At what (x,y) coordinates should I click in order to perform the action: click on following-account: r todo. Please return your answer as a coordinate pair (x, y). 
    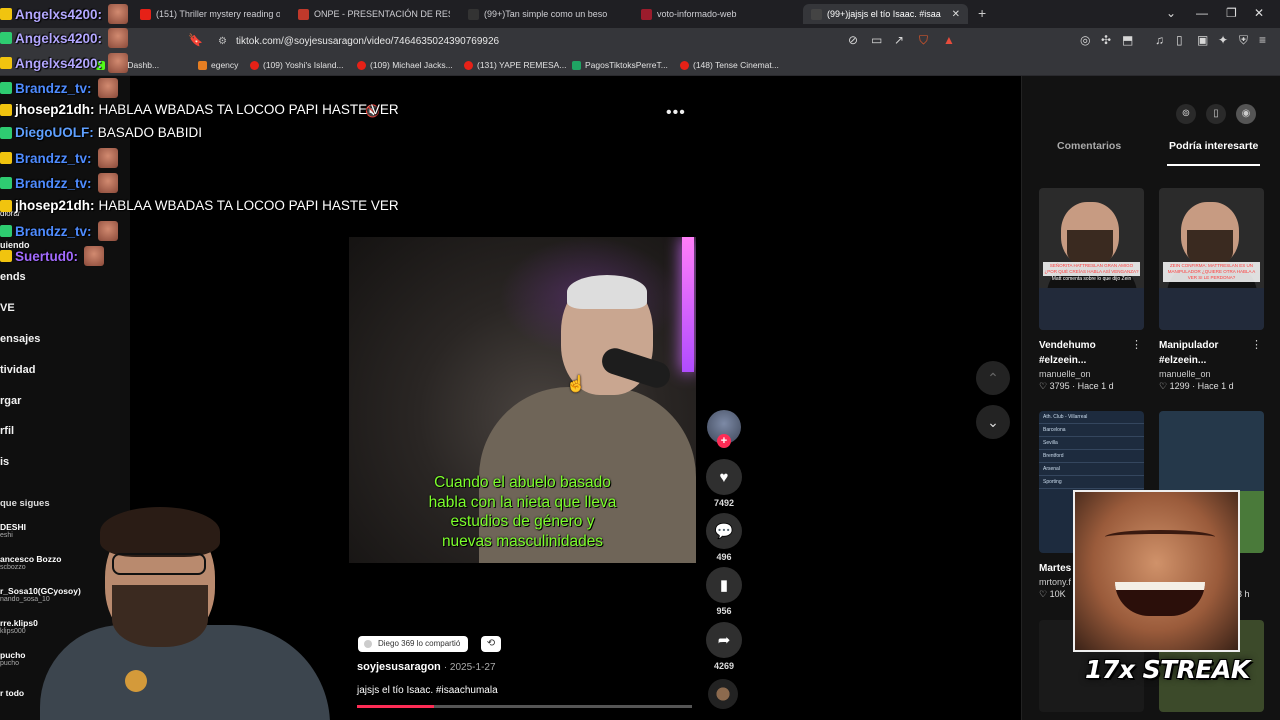
    Looking at the image, I should click on (12, 693).